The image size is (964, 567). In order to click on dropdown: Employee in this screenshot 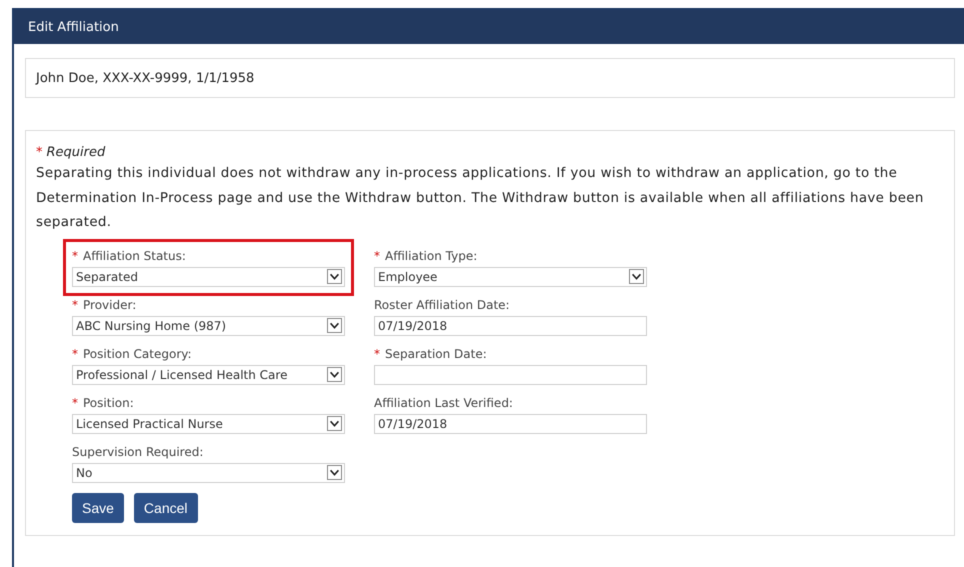, I will do `click(510, 276)`.